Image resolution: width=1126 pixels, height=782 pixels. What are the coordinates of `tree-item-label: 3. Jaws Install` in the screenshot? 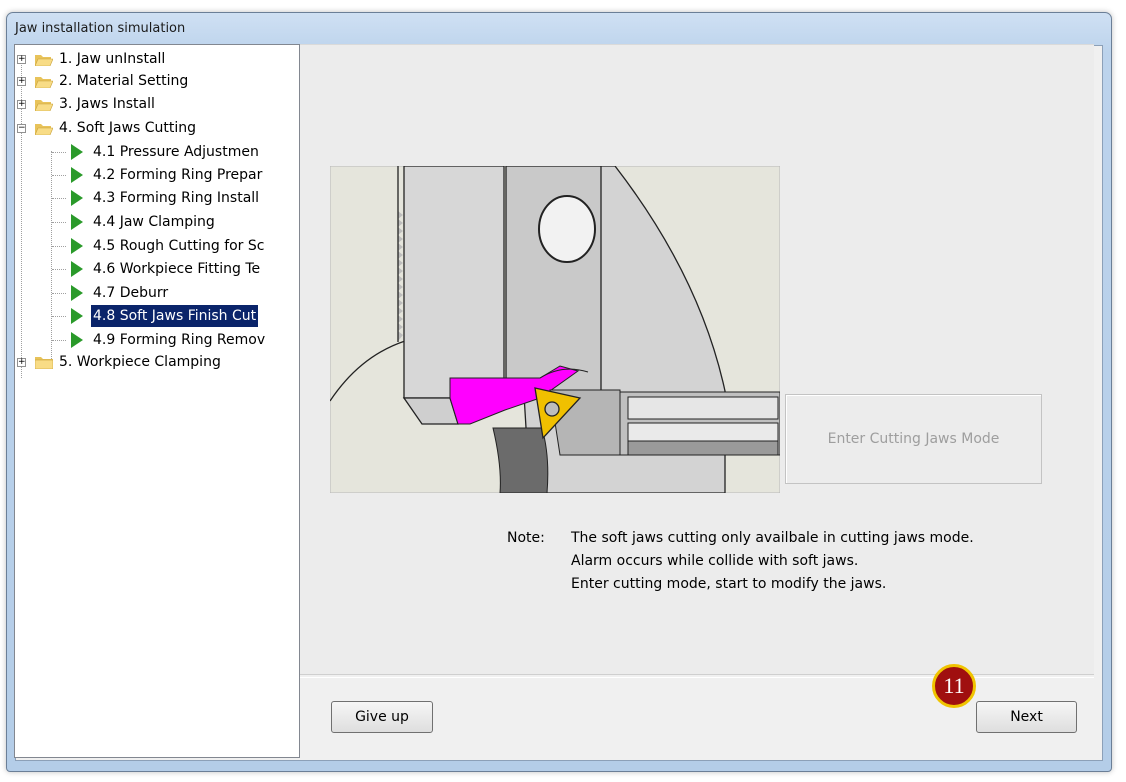 It's located at (107, 104).